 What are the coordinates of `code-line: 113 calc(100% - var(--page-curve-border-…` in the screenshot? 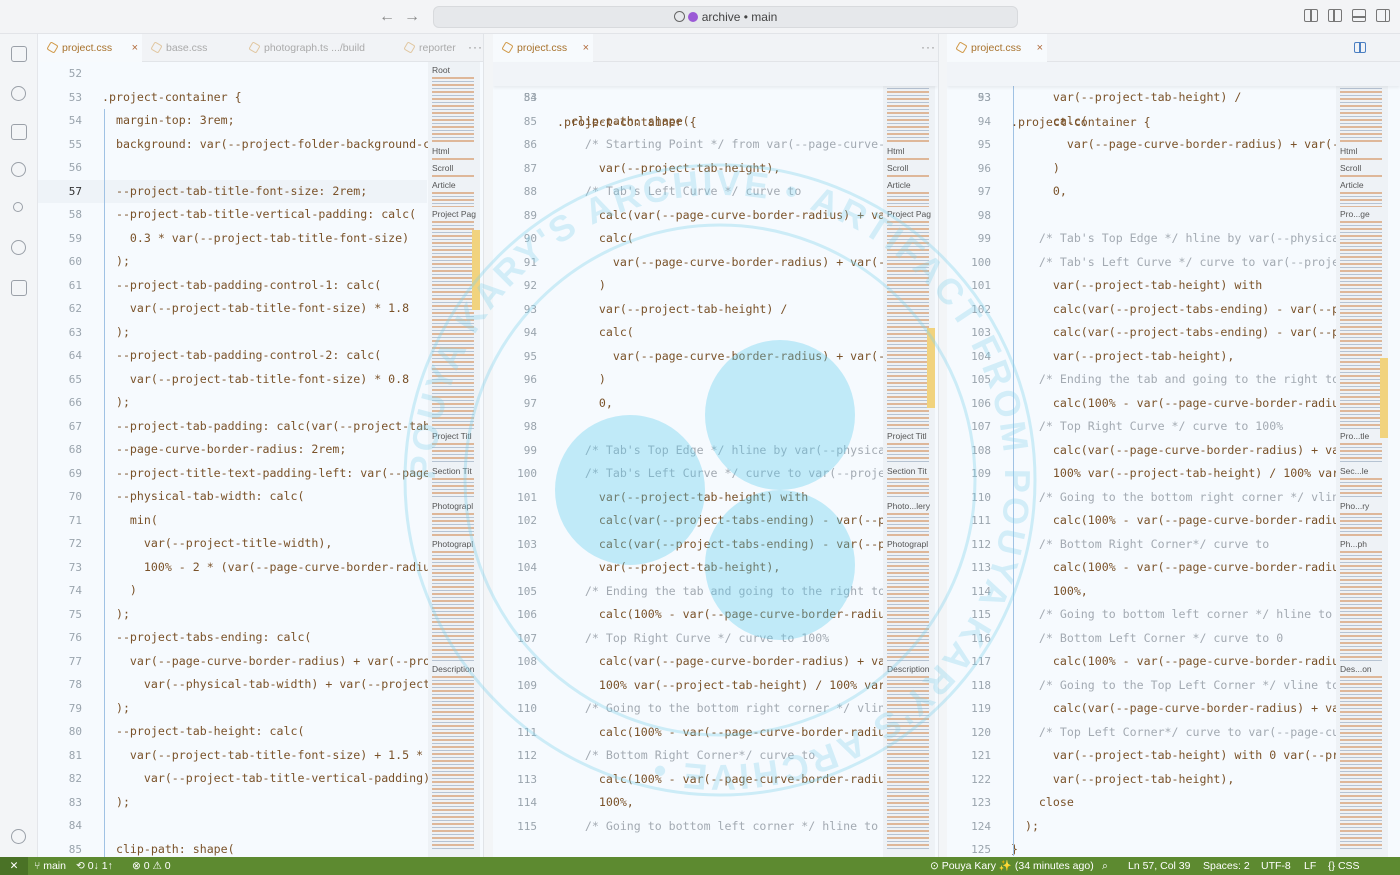 It's located at (1143, 568).